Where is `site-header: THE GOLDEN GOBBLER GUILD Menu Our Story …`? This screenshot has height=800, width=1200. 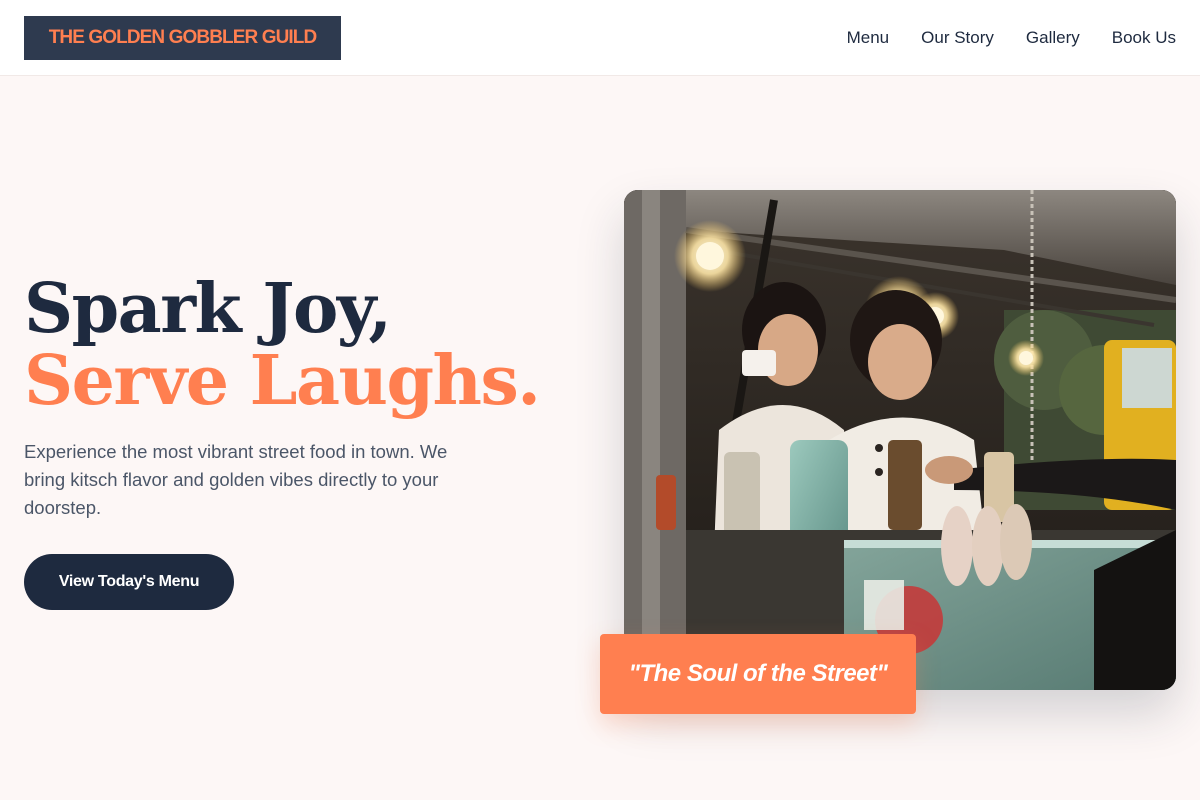
site-header: THE GOLDEN GOBBLER GUILD Menu Our Story … is located at coordinates (600, 38).